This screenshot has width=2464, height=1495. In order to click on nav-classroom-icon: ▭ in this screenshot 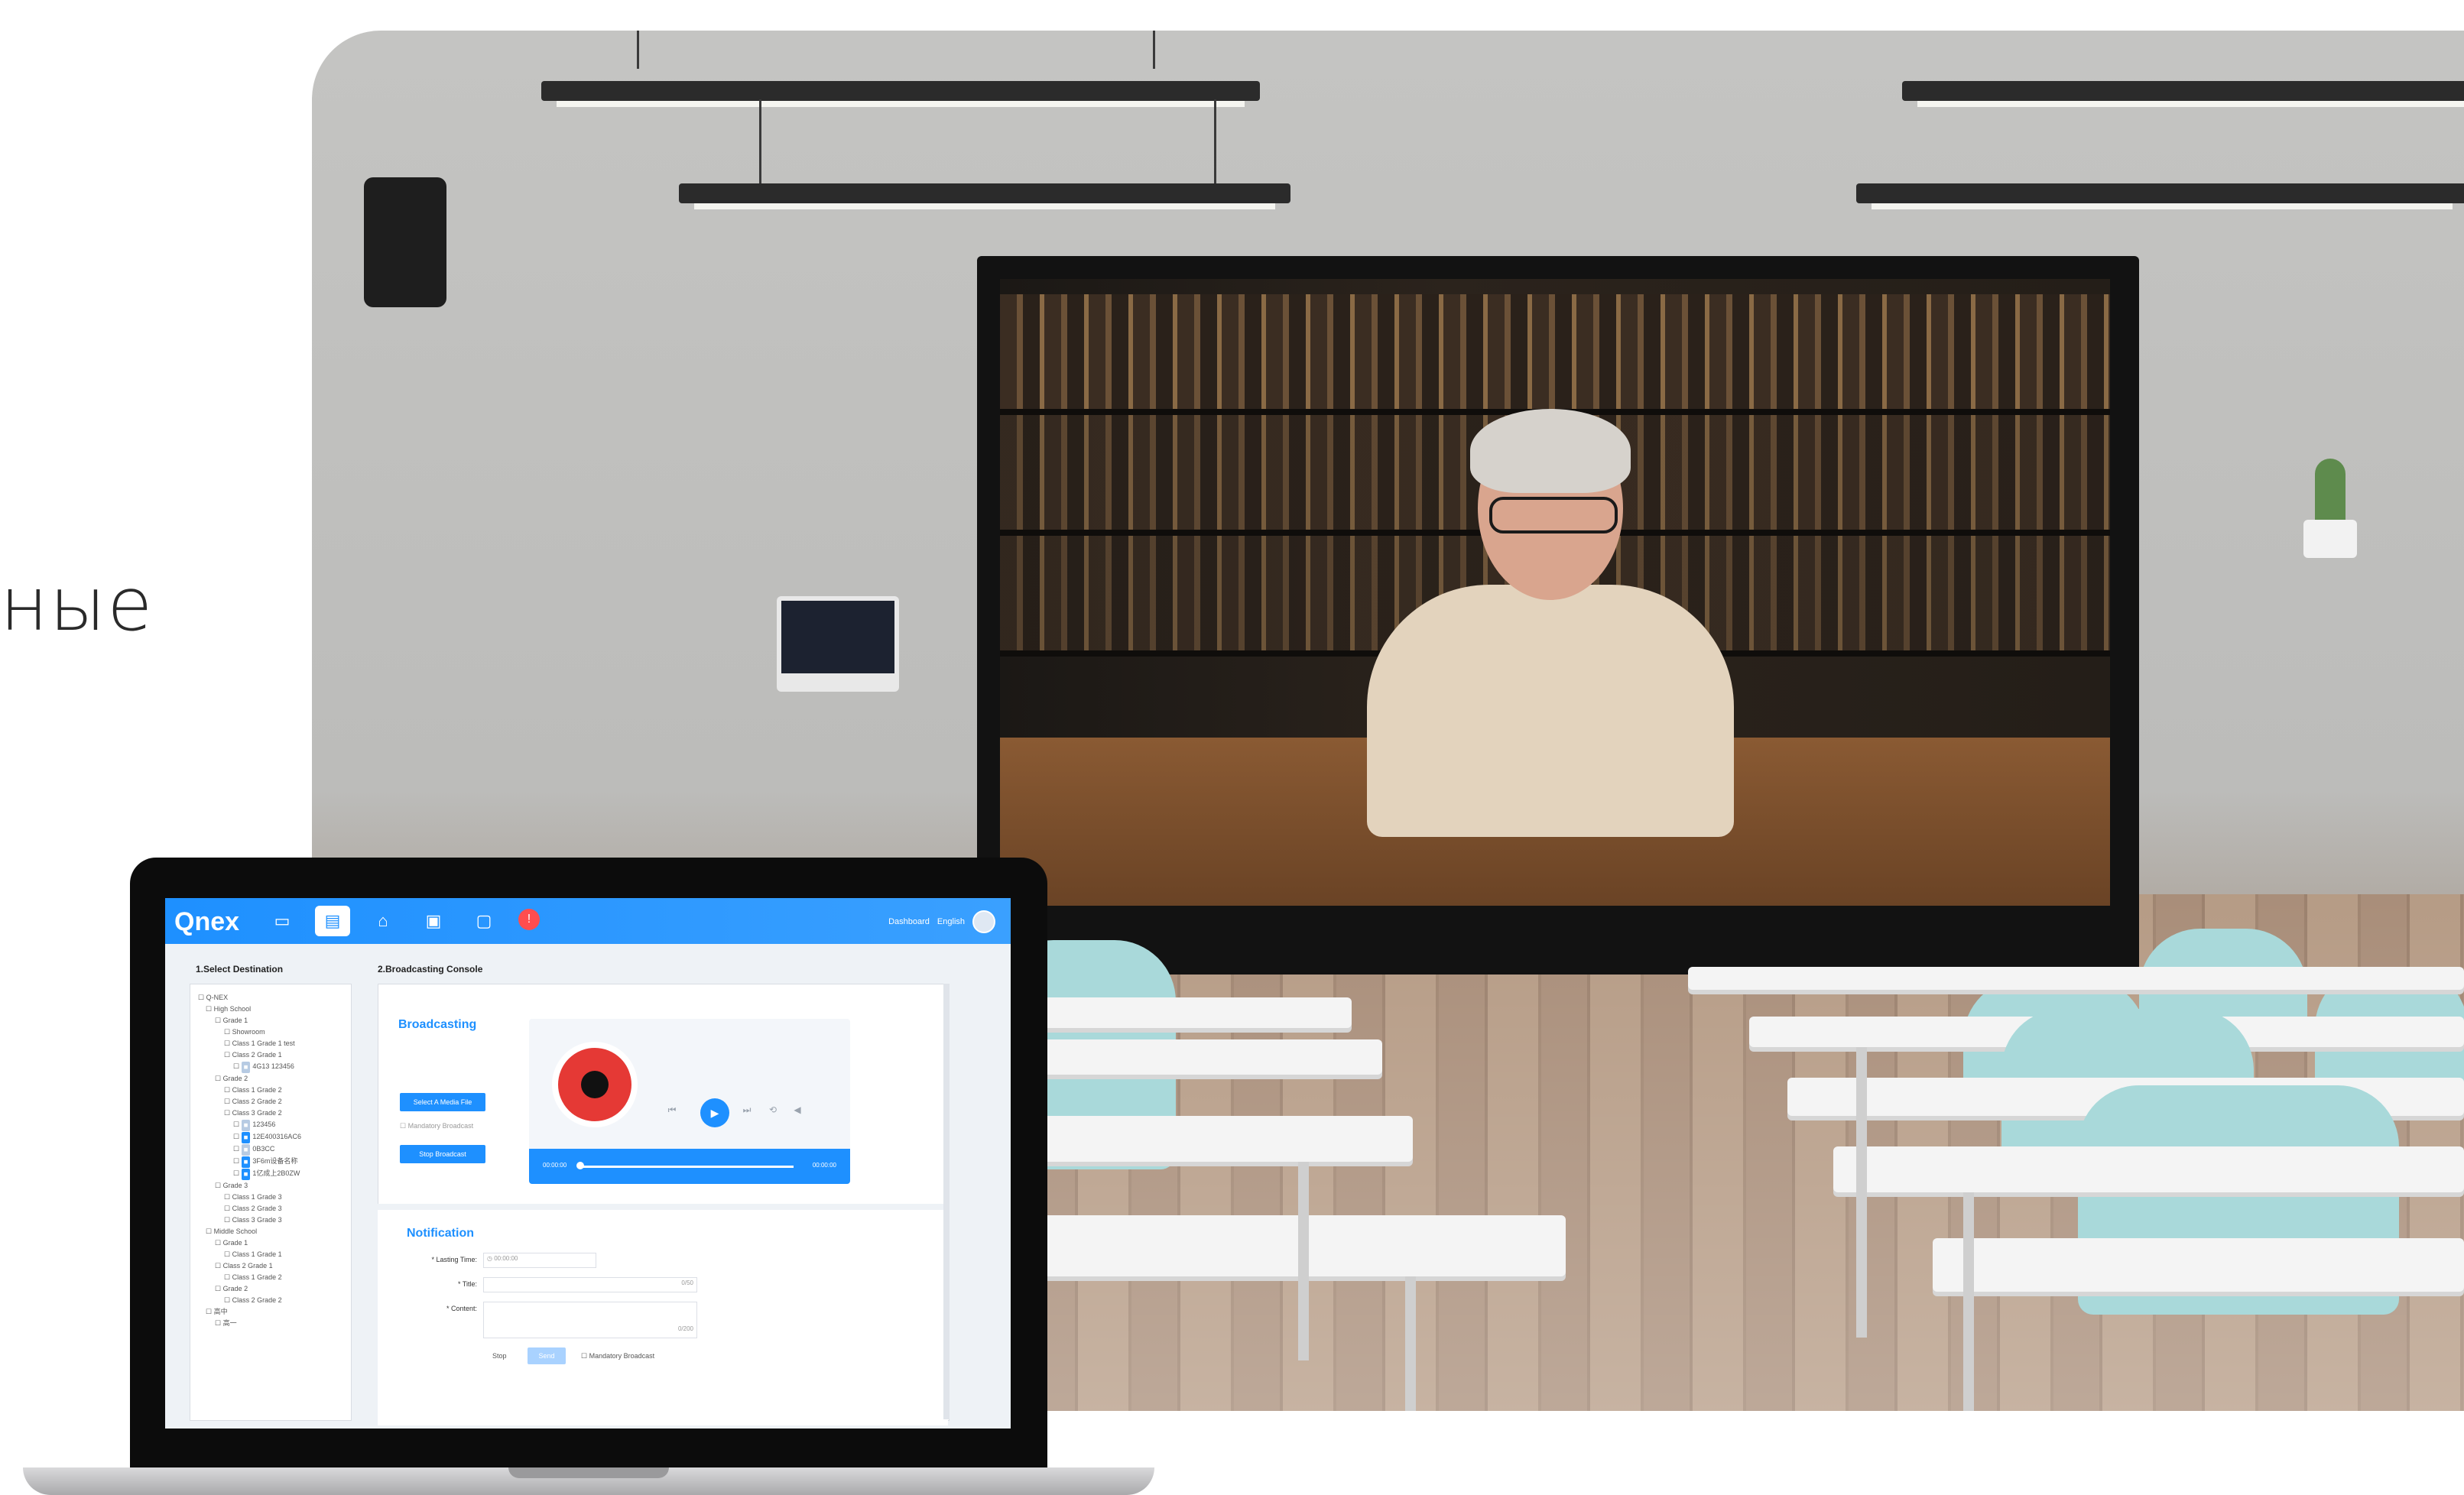, I will do `click(282, 921)`.